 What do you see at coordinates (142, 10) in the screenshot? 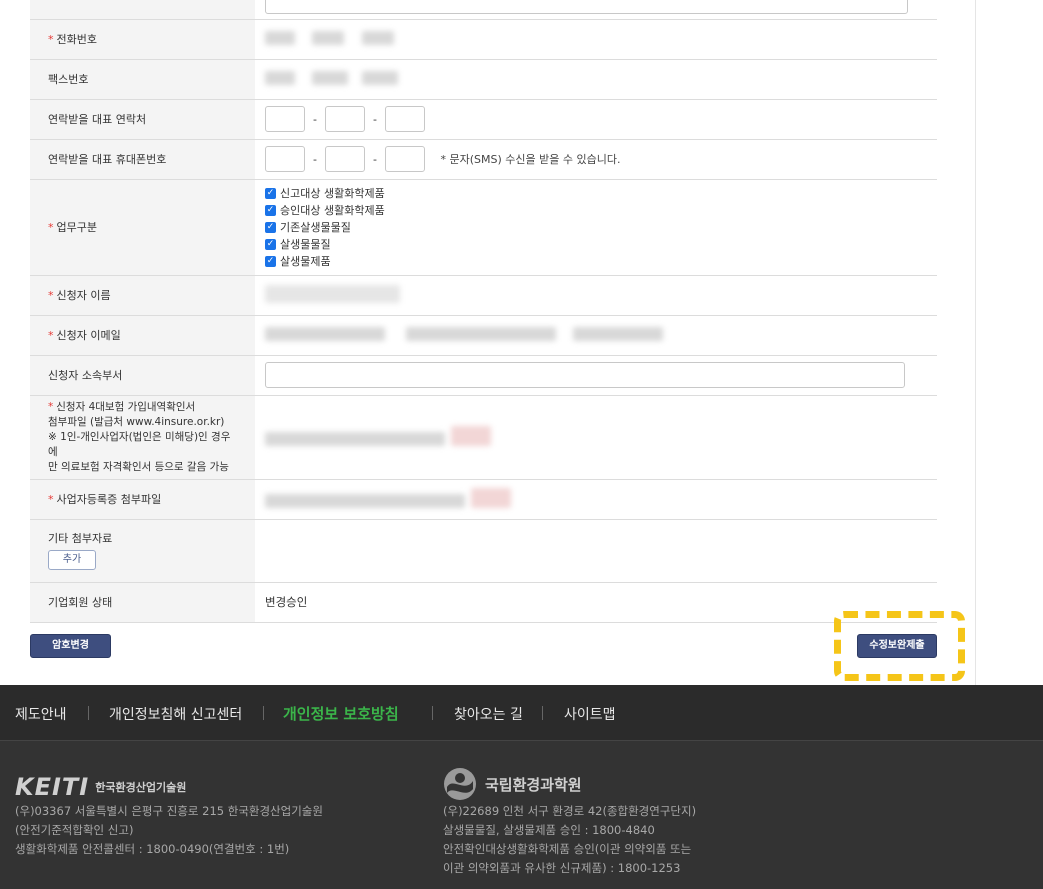
I see `row-label-address` at bounding box center [142, 10].